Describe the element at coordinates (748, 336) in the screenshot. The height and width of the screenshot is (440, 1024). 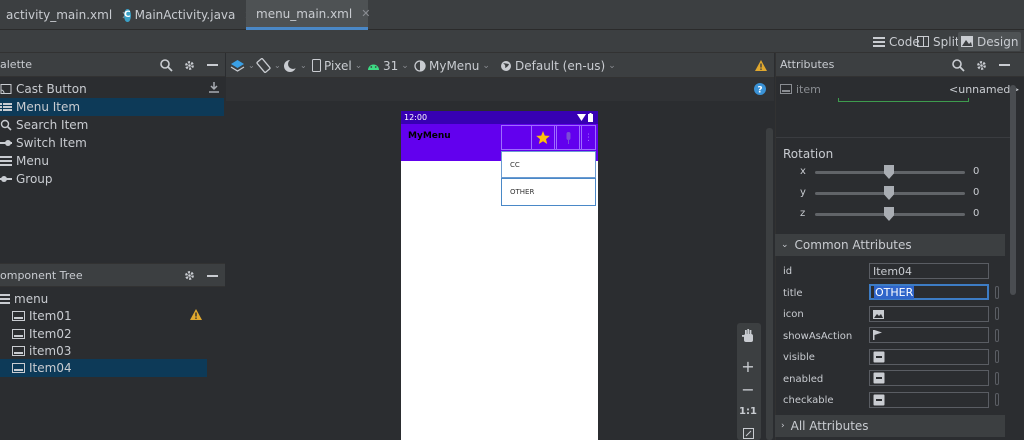
I see `pan-button` at that location.